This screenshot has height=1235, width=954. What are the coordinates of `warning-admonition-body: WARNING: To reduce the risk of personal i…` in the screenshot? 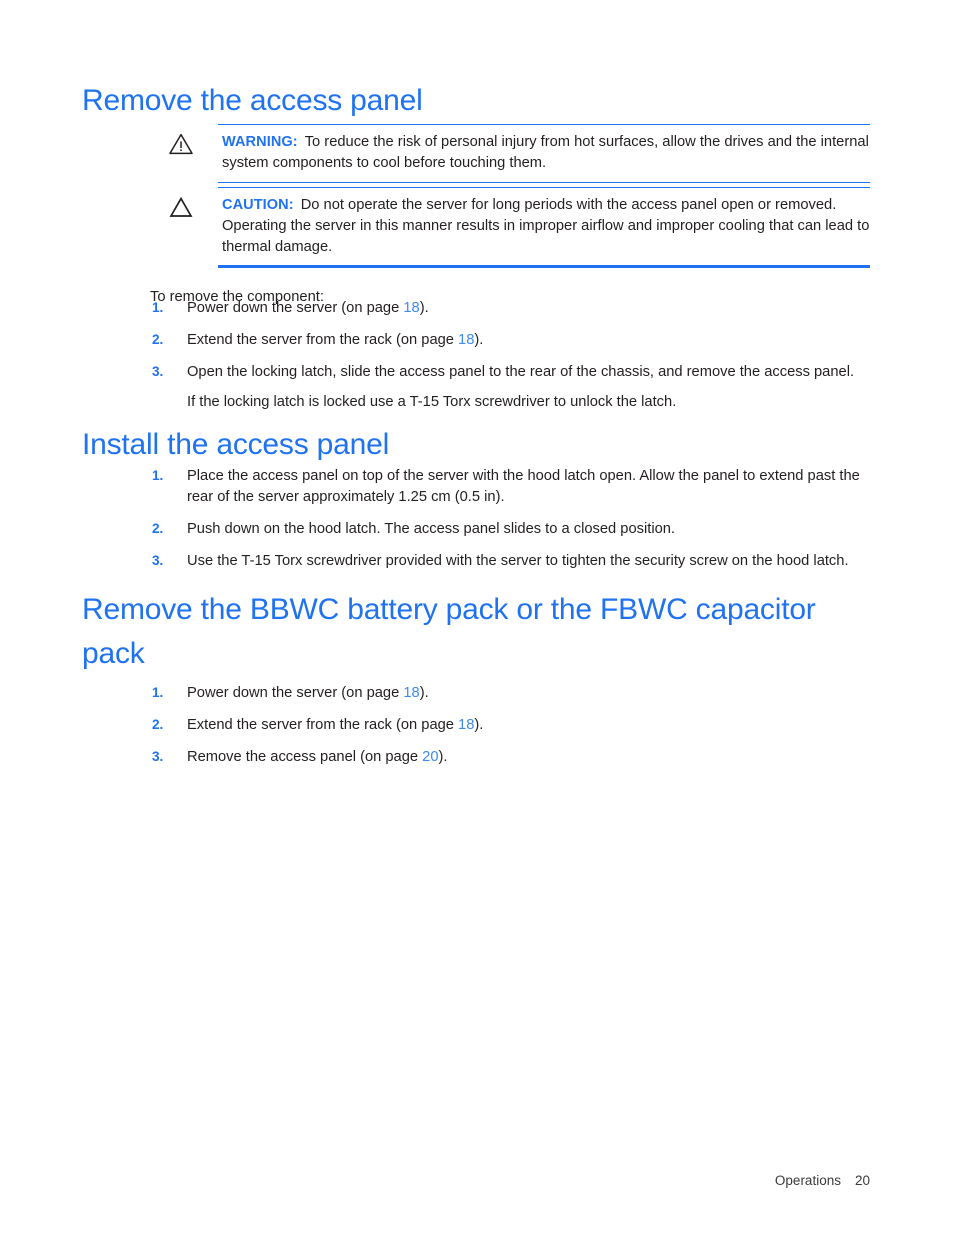 It's located at (544, 153).